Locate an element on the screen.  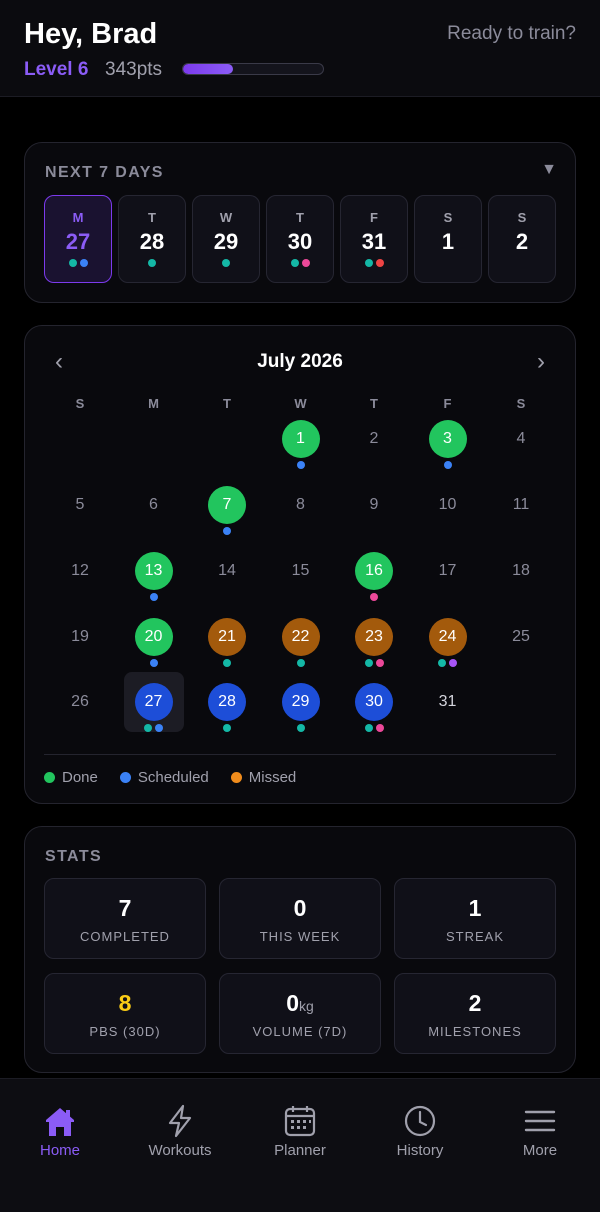
stat-value: 1 is located at coordinates (475, 908).